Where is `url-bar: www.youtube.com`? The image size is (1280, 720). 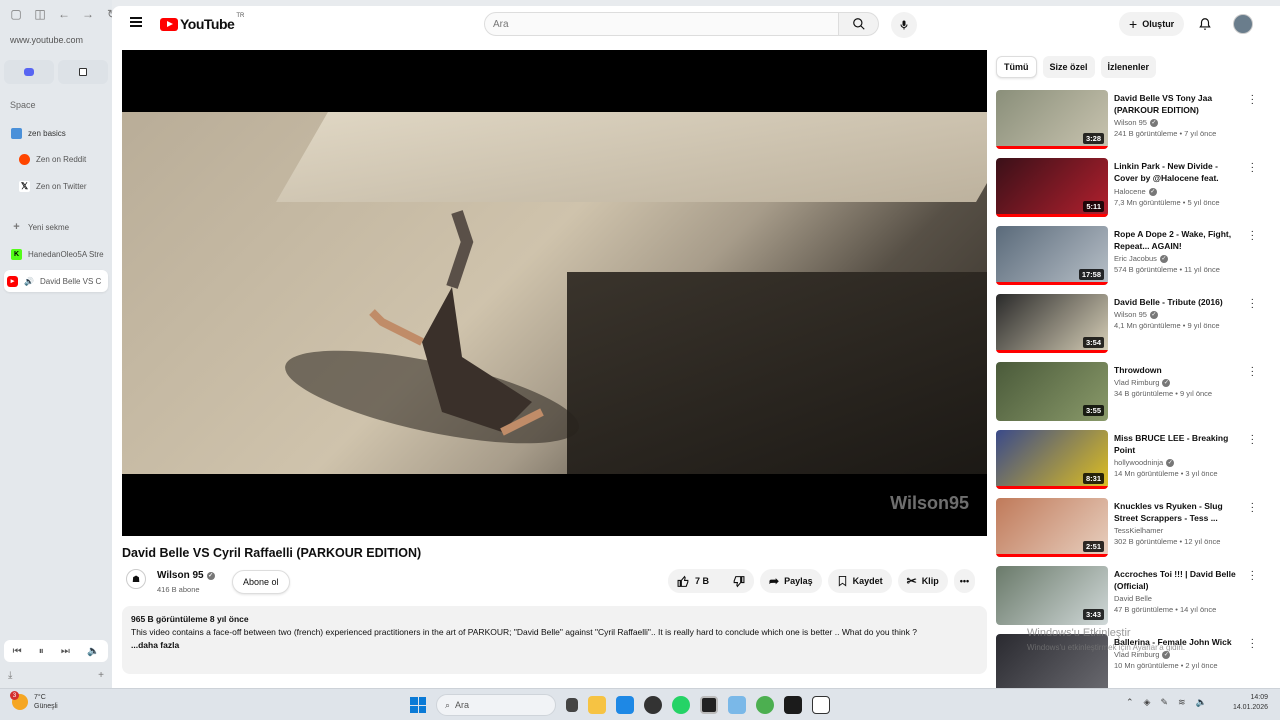
url-bar: www.youtube.com is located at coordinates (46, 40).